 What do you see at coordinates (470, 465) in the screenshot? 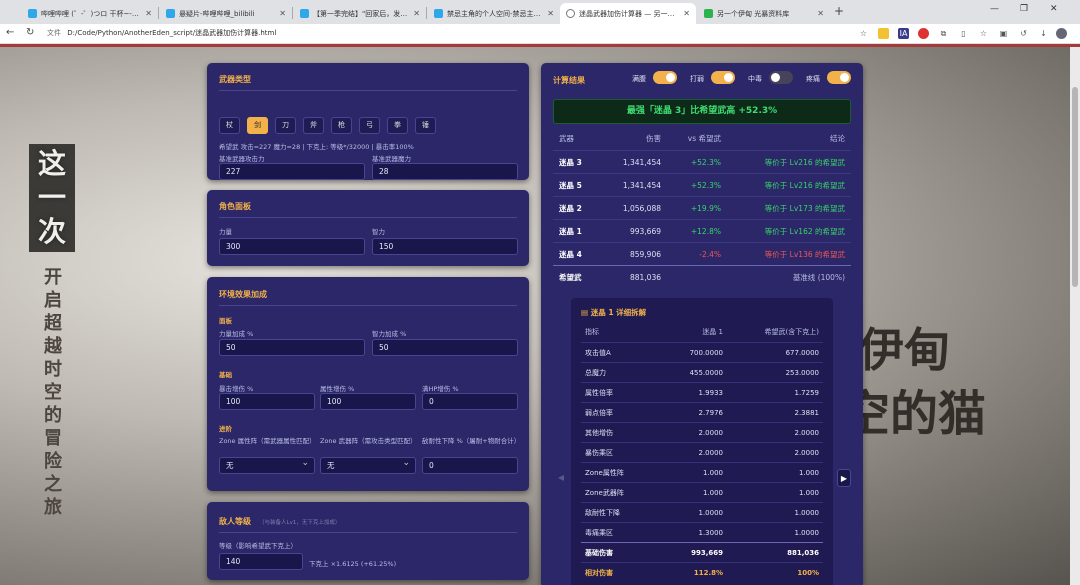
I see `def-down-input: 0` at bounding box center [470, 465].